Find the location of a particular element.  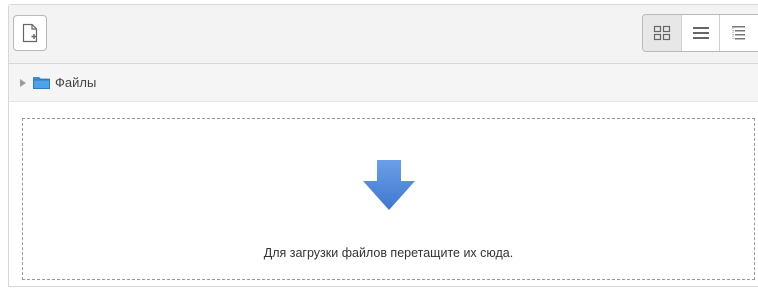

view-mode-switcher is located at coordinates (700, 33).